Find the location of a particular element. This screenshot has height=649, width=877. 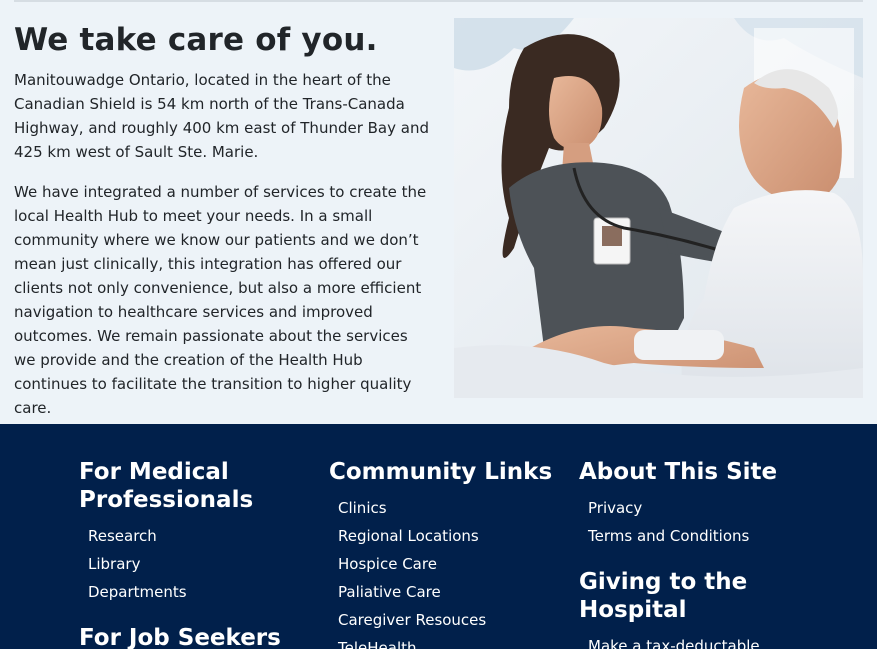

footer-link-regional-locations: Regional Locations is located at coordinates (449, 536).